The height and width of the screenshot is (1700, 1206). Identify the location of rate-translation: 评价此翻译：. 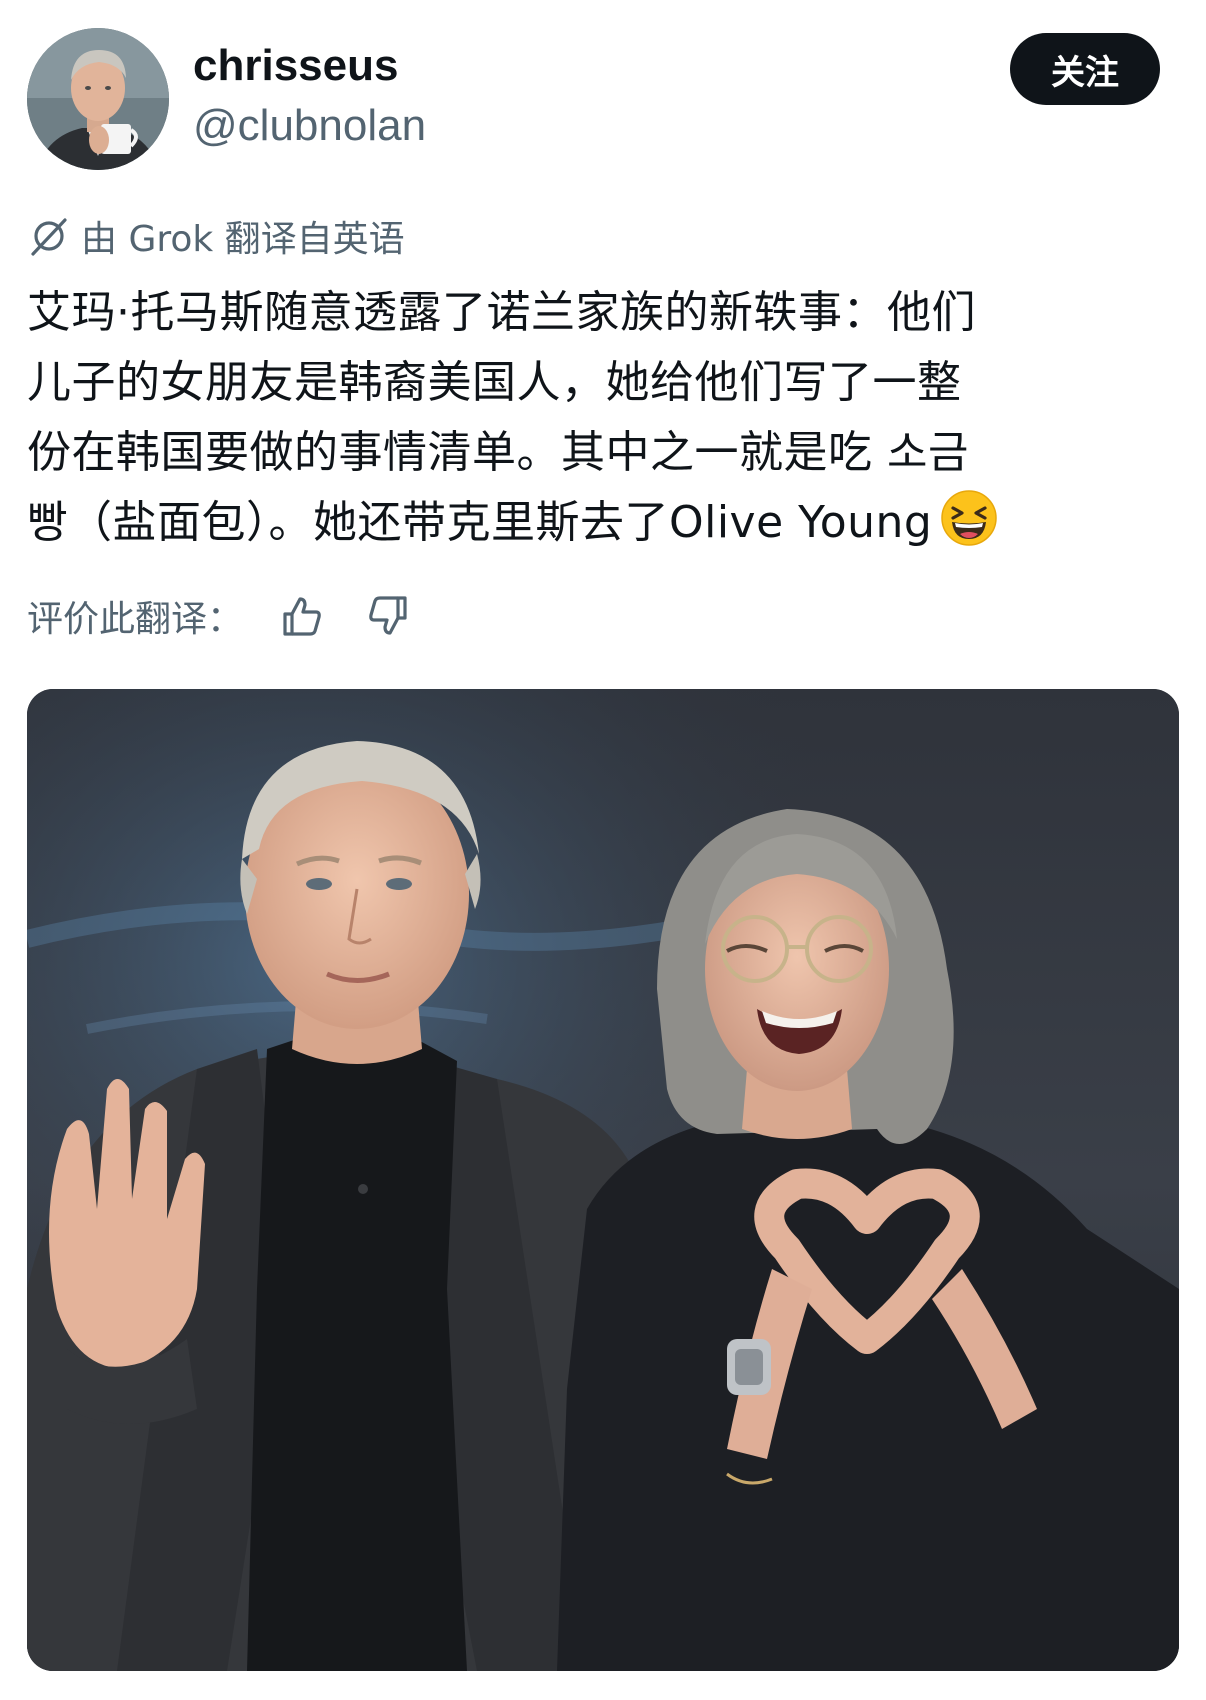
(220, 616).